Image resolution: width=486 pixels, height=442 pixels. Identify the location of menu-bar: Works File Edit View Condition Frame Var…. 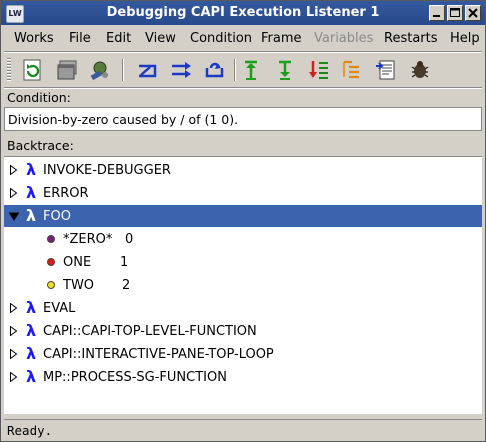
(243, 38).